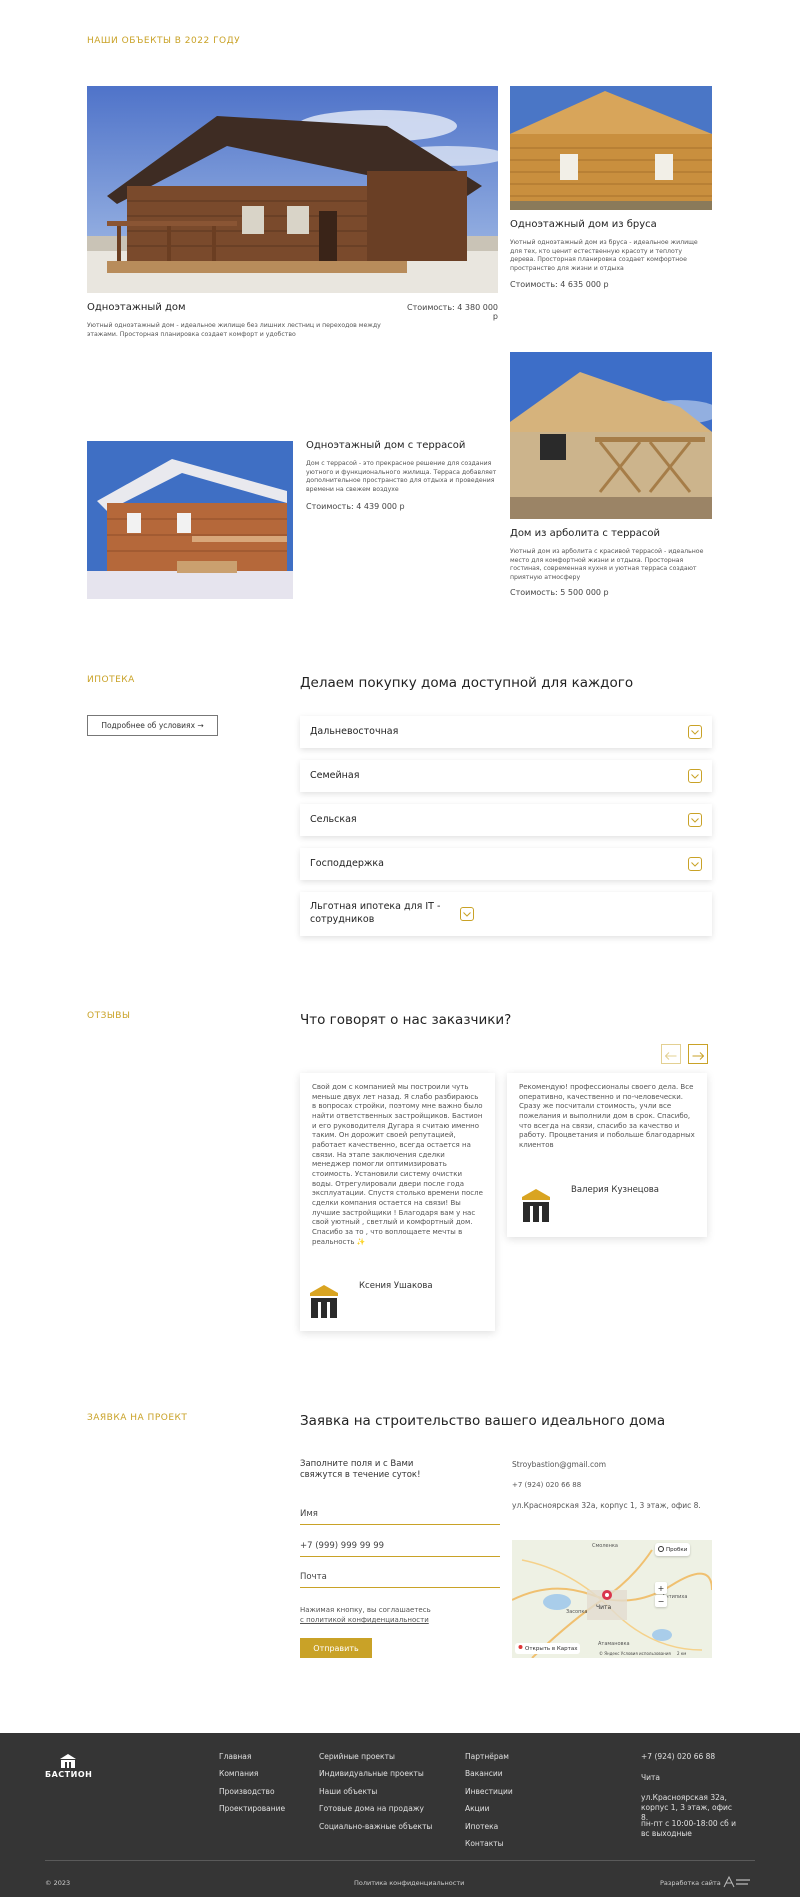 This screenshot has height=1897, width=800. I want to click on email-field: Почта, so click(400, 1580).